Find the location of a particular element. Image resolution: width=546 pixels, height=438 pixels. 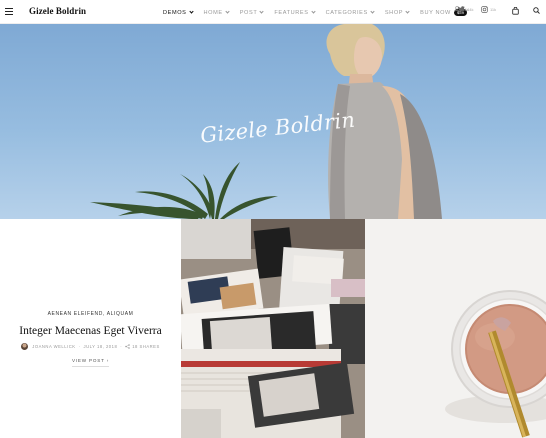

post-category-link: AENEAN ELEIFEND is located at coordinates (75, 314).